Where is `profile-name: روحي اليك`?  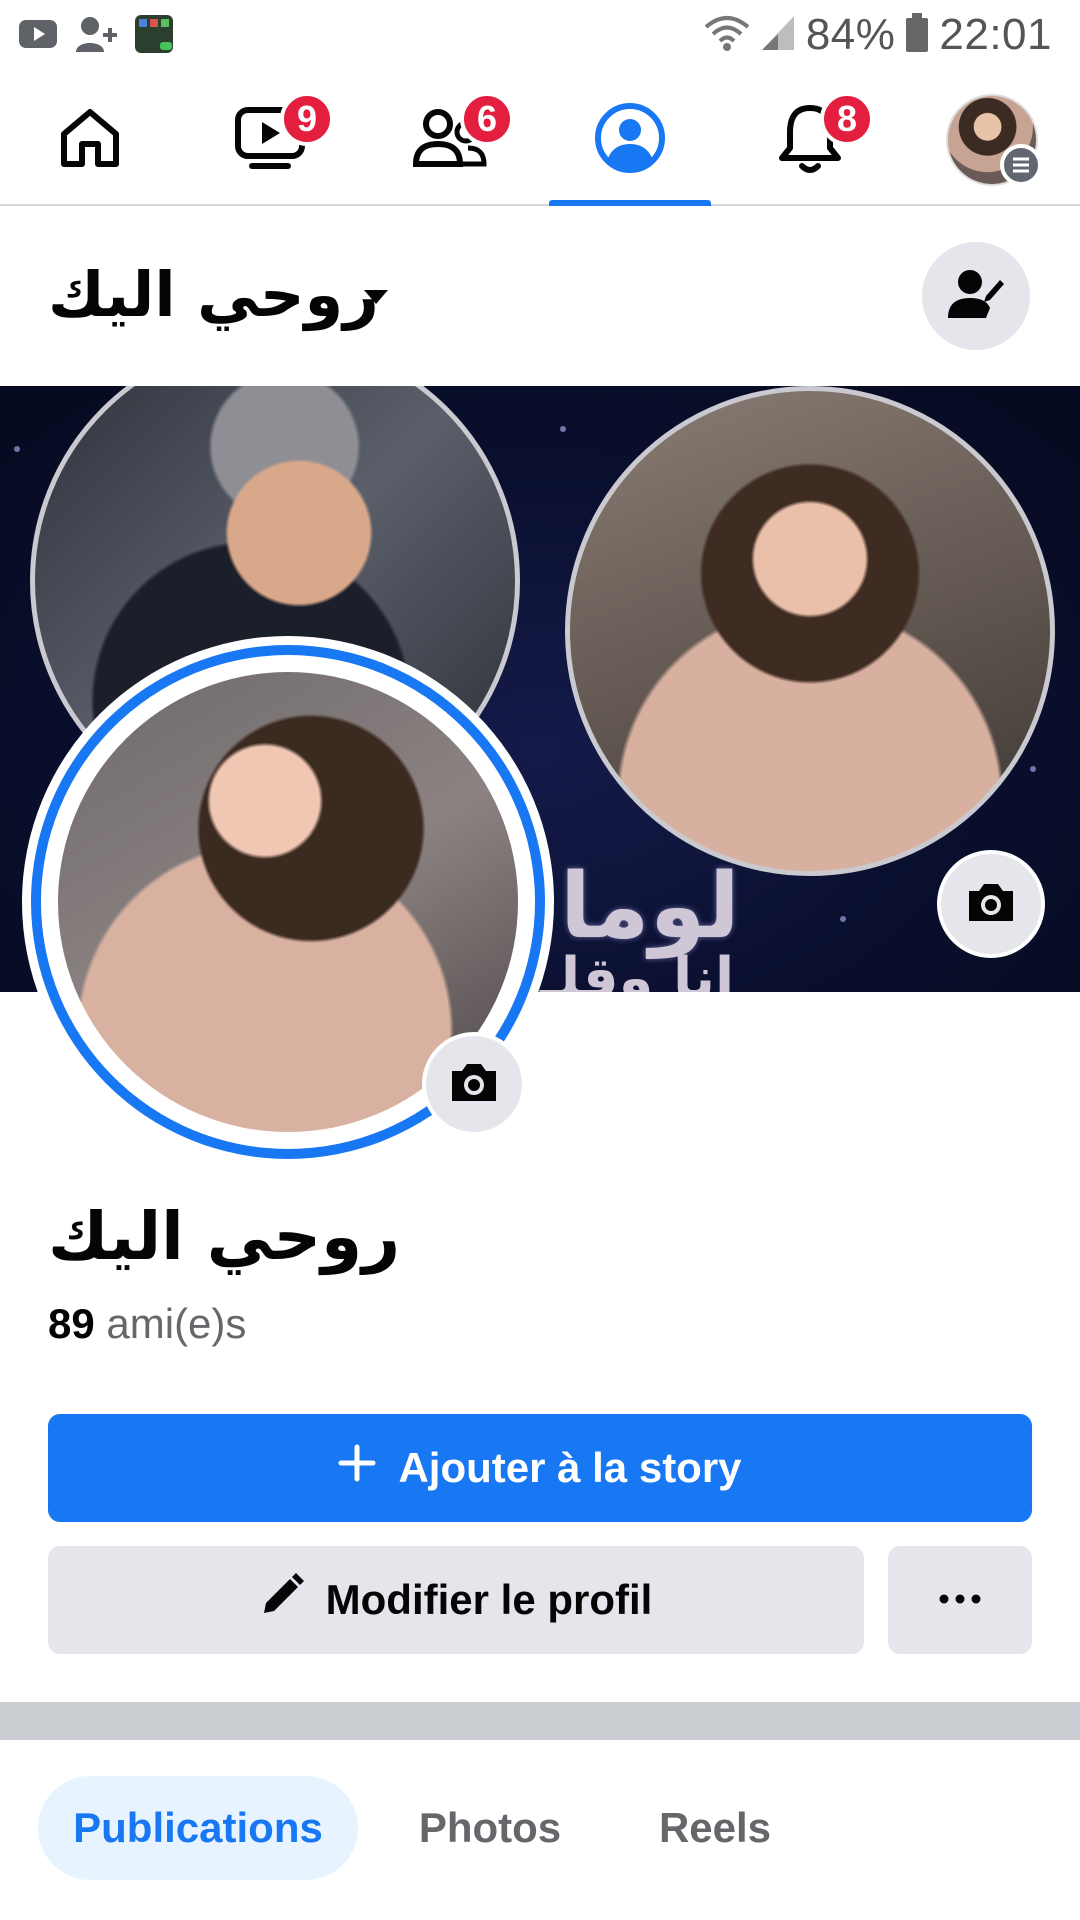 profile-name: روحي اليك is located at coordinates (224, 1236).